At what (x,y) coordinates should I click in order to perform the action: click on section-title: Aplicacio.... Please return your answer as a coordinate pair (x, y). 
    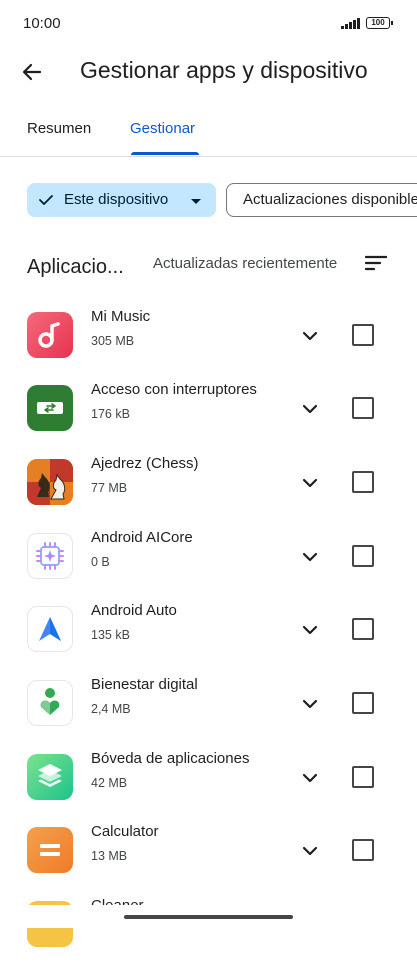
    Looking at the image, I should click on (75, 267).